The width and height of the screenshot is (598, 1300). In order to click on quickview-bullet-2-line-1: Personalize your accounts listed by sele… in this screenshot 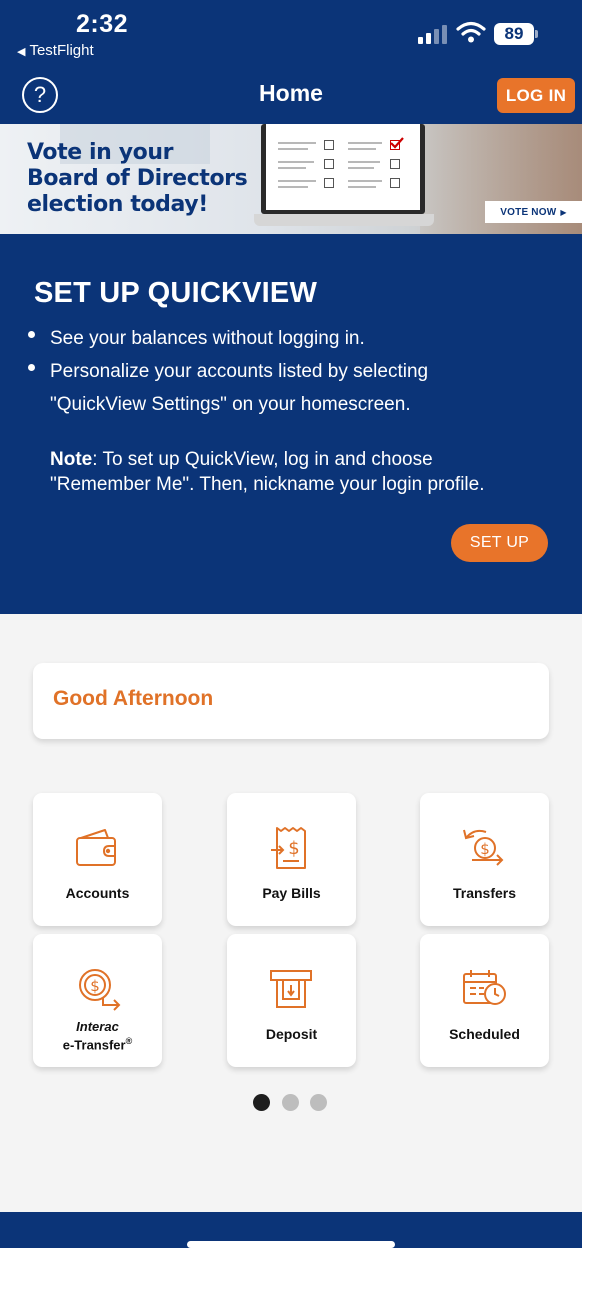, I will do `click(239, 371)`.